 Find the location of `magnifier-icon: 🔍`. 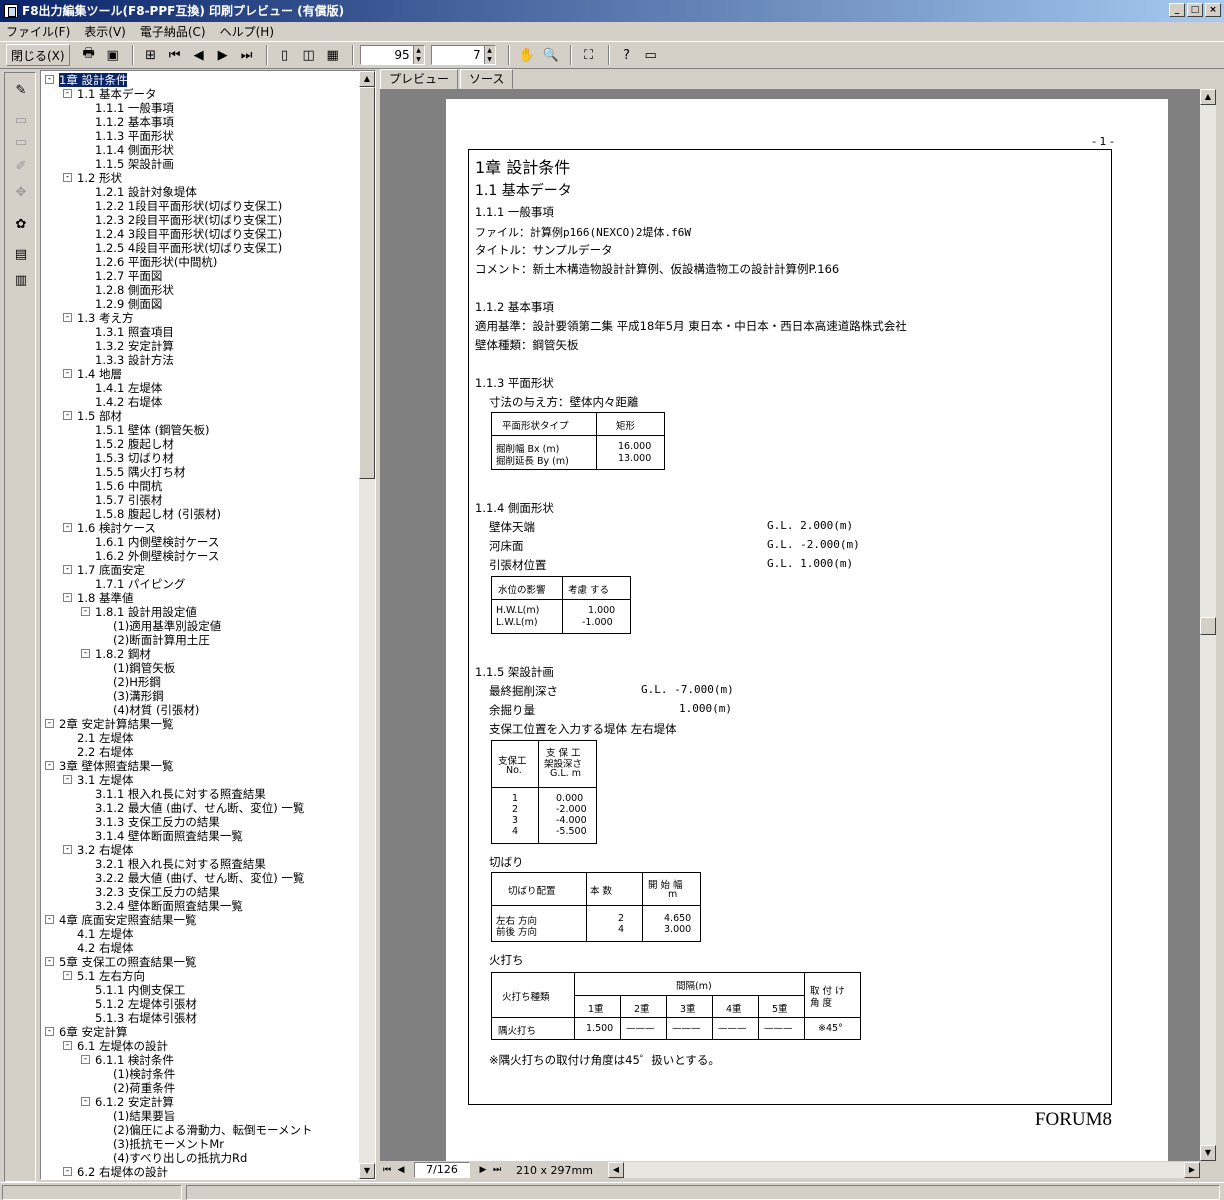

magnifier-icon: 🔍 is located at coordinates (551, 55).